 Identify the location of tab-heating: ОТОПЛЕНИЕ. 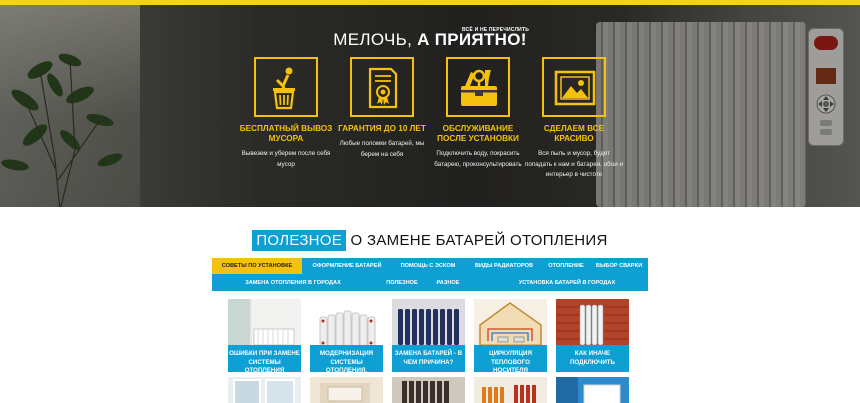
(566, 266).